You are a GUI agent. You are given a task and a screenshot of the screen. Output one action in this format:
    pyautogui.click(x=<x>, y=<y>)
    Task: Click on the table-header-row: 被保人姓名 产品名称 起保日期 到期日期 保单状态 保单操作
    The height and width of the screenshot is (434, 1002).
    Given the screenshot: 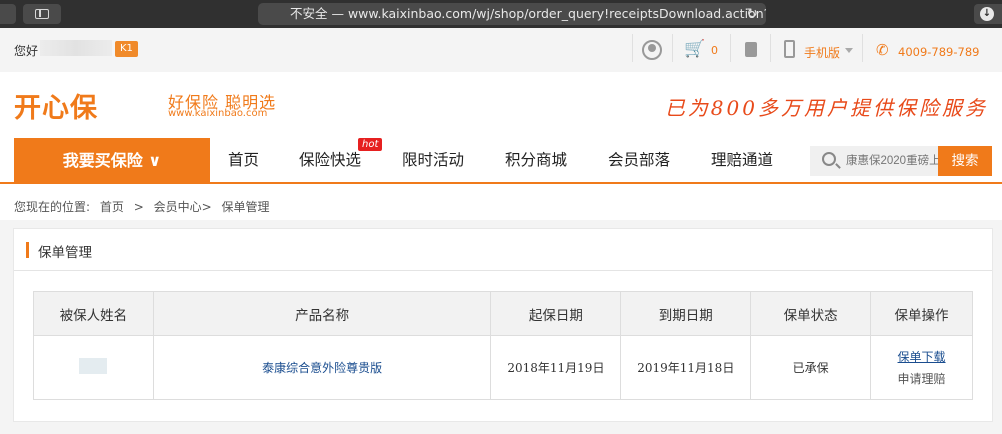 What is the action you would take?
    pyautogui.click(x=503, y=313)
    